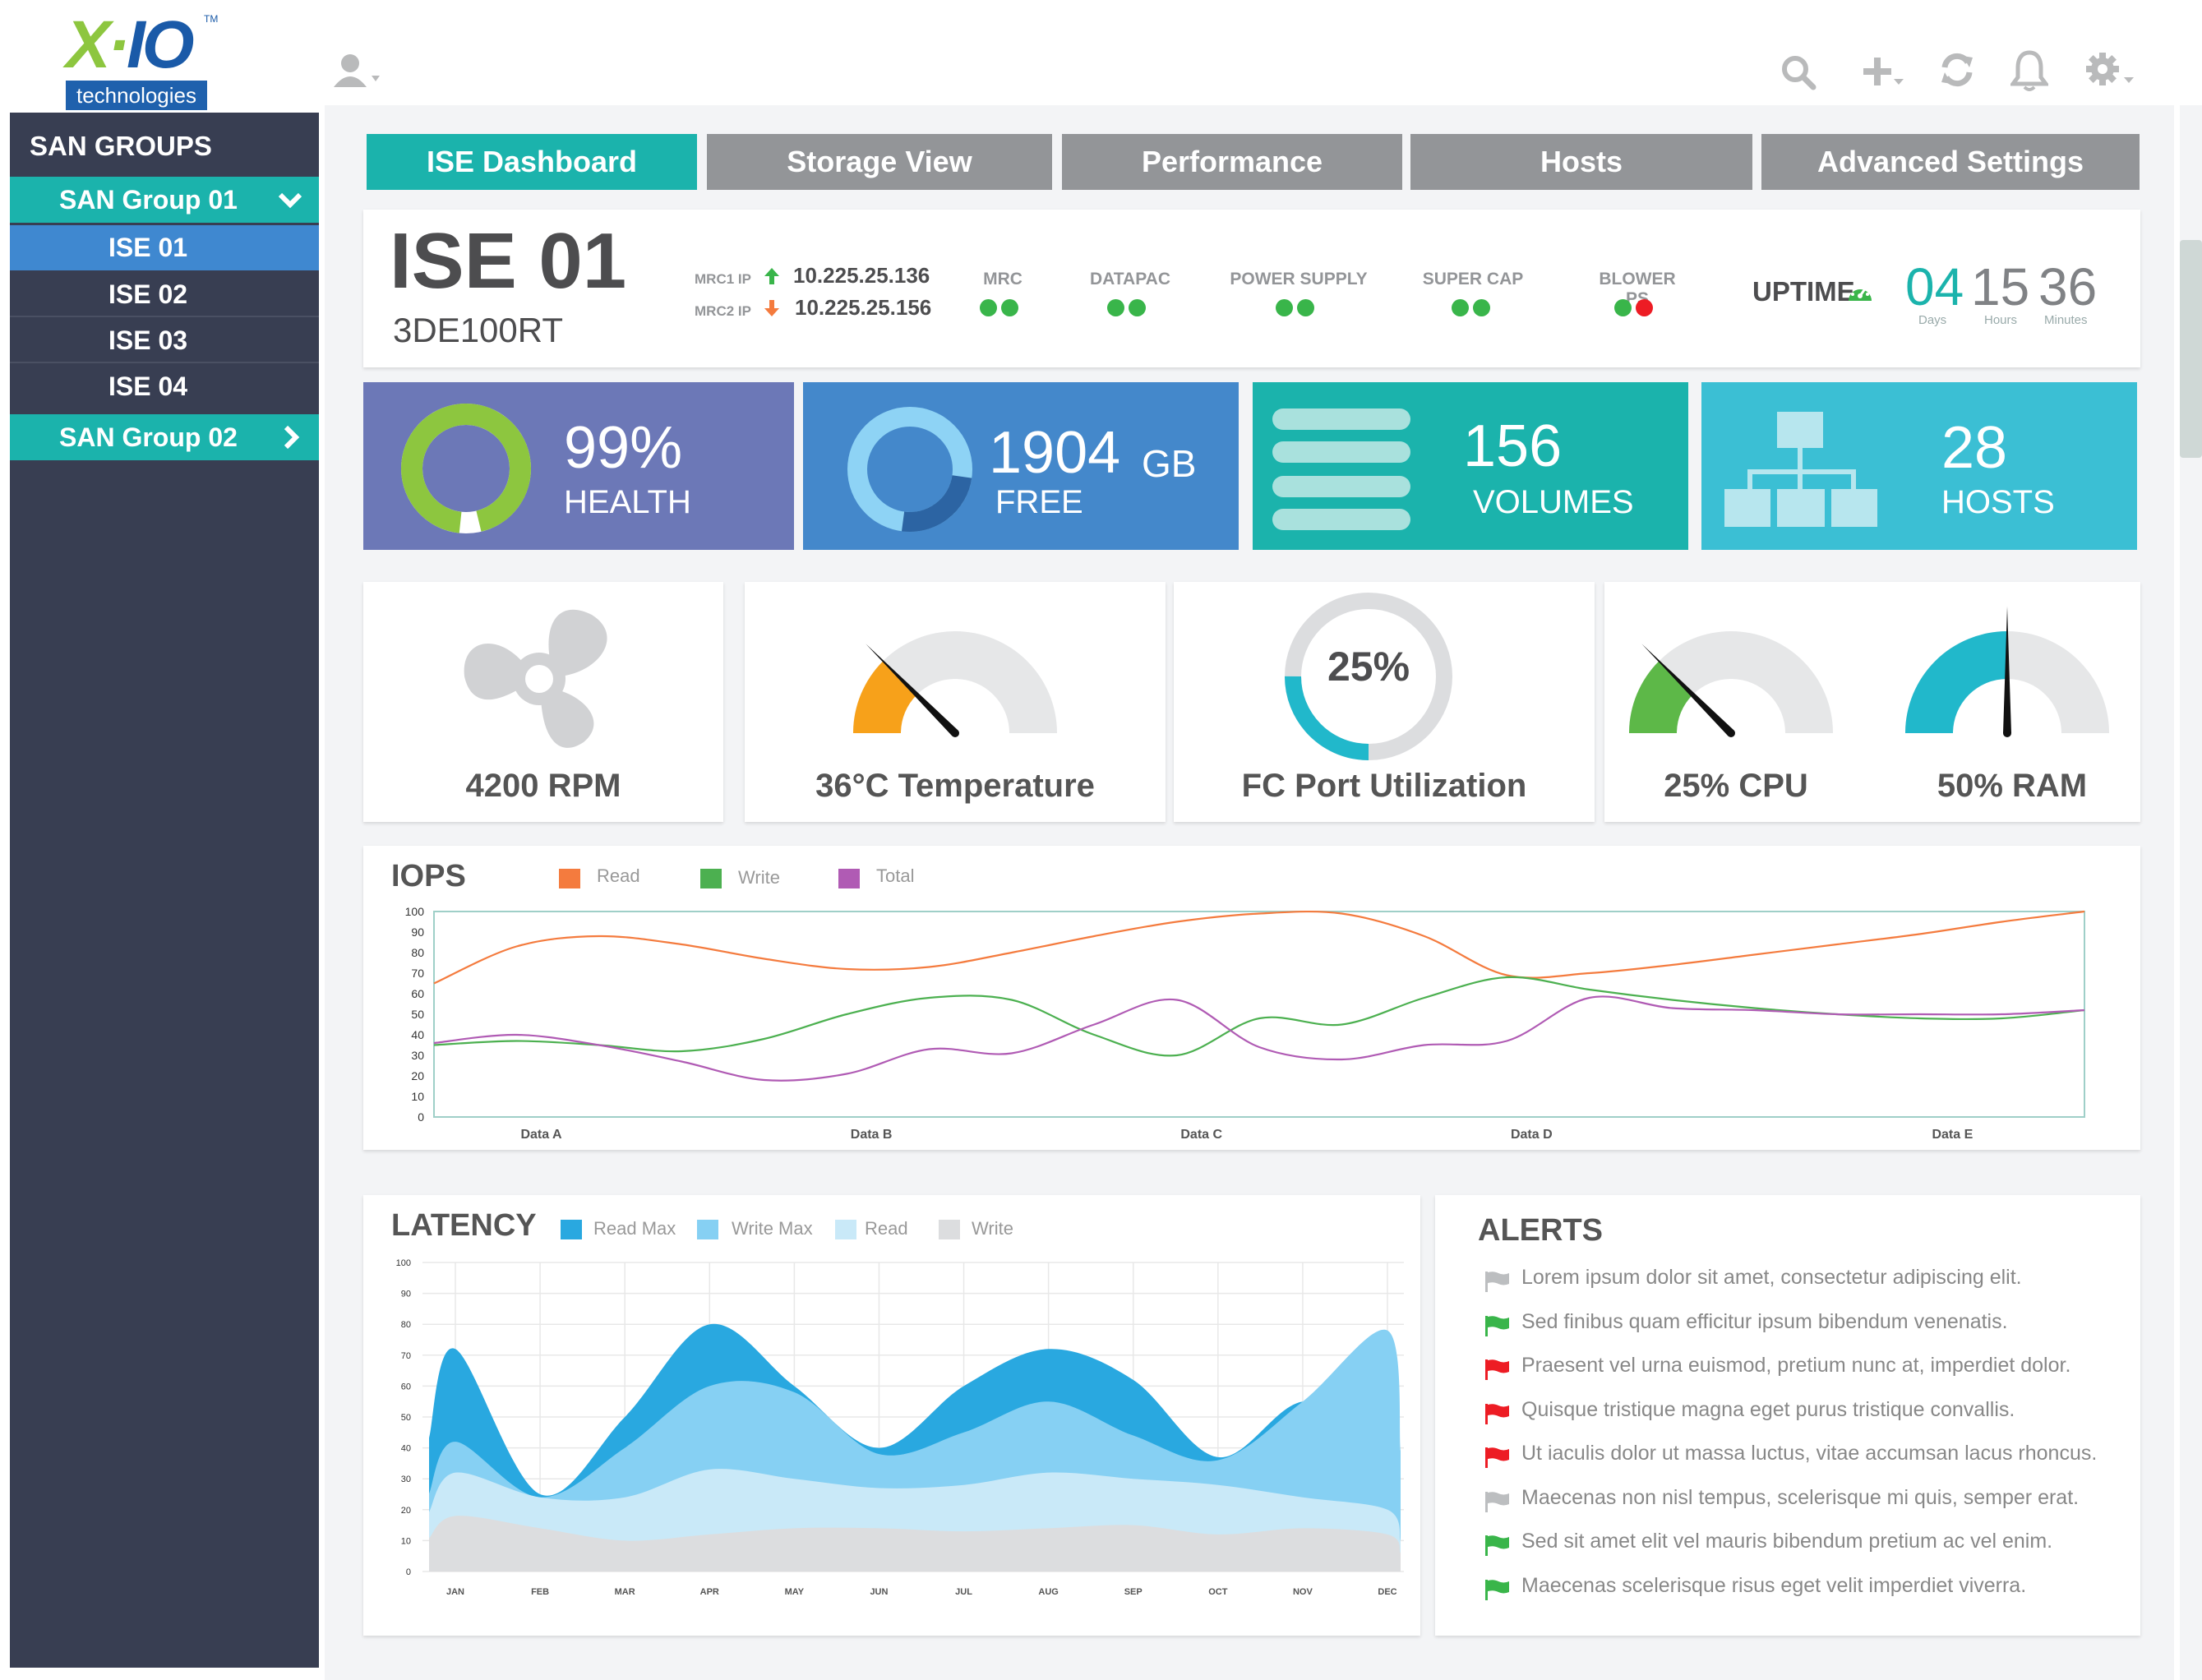 This screenshot has height=1680, width=2202. Describe the element at coordinates (1133, 1592) in the screenshot. I see `x-tick-label: SEP` at that location.